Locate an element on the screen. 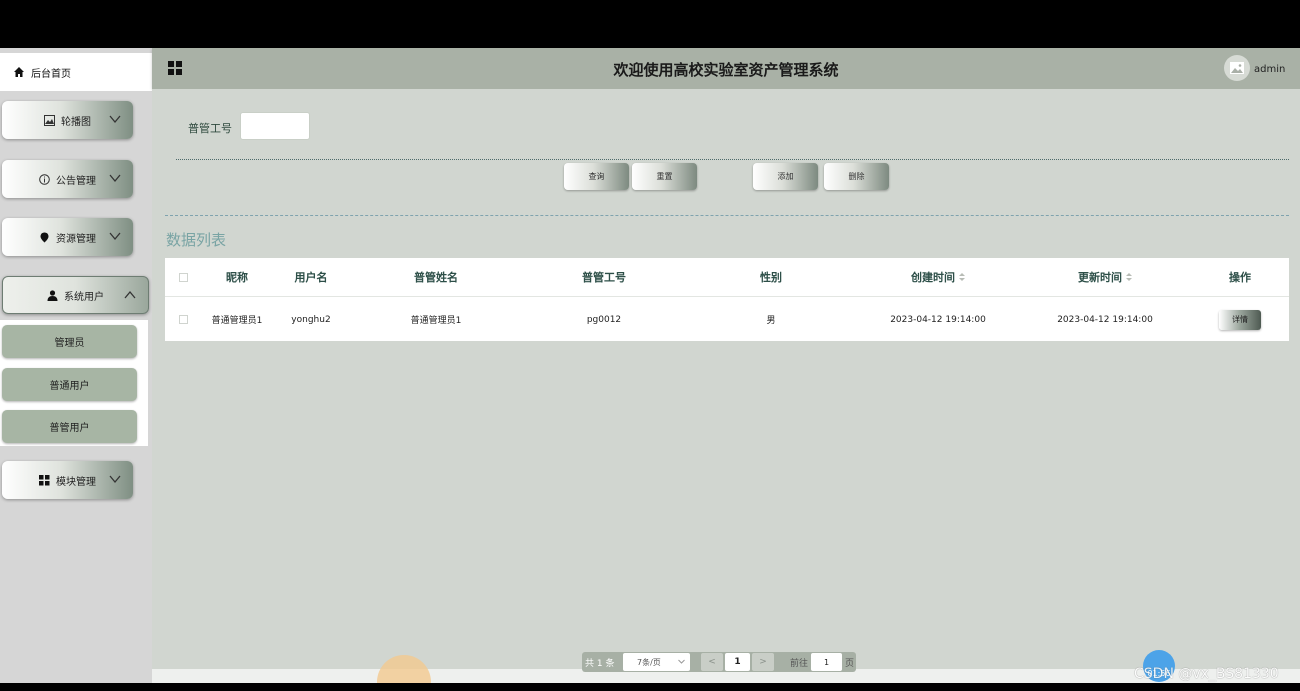  cell-actions: 详情 is located at coordinates (1240, 319).